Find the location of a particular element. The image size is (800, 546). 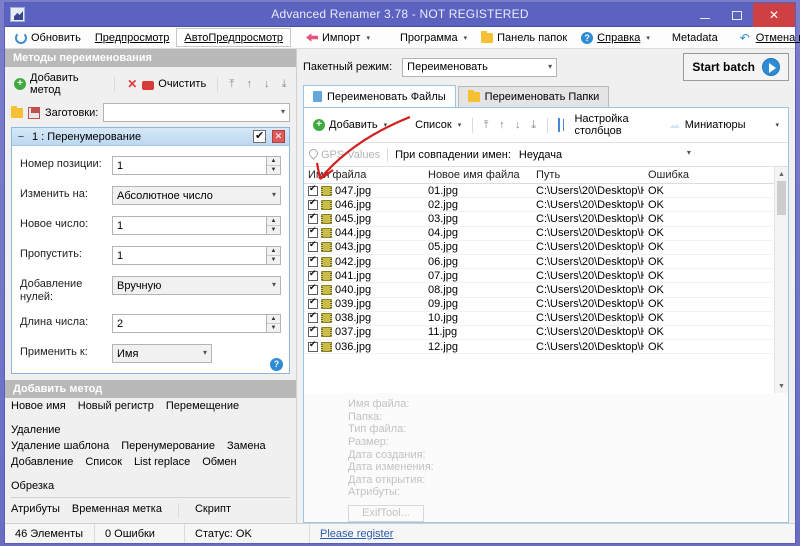

column-setup-button: Настройка столбцов is located at coordinates (607, 125).